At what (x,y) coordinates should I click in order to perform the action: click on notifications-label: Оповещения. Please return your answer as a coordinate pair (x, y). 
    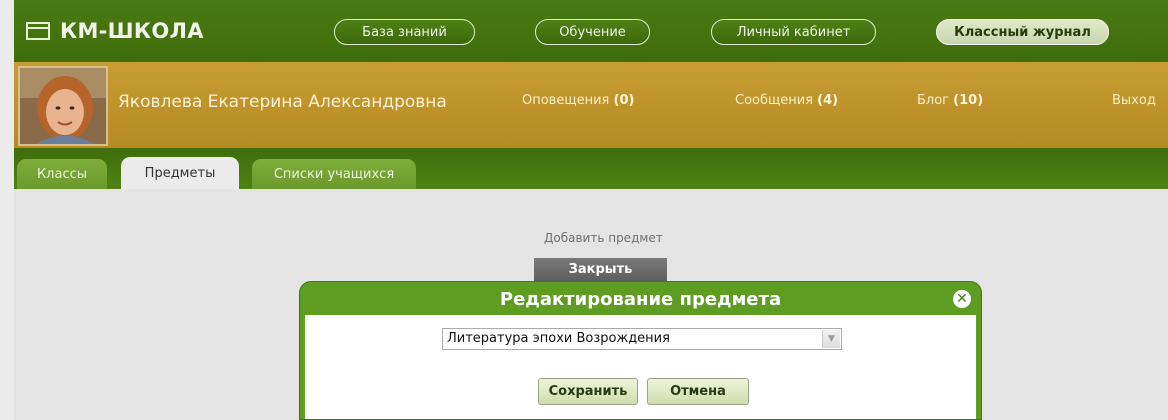
    Looking at the image, I should click on (566, 100).